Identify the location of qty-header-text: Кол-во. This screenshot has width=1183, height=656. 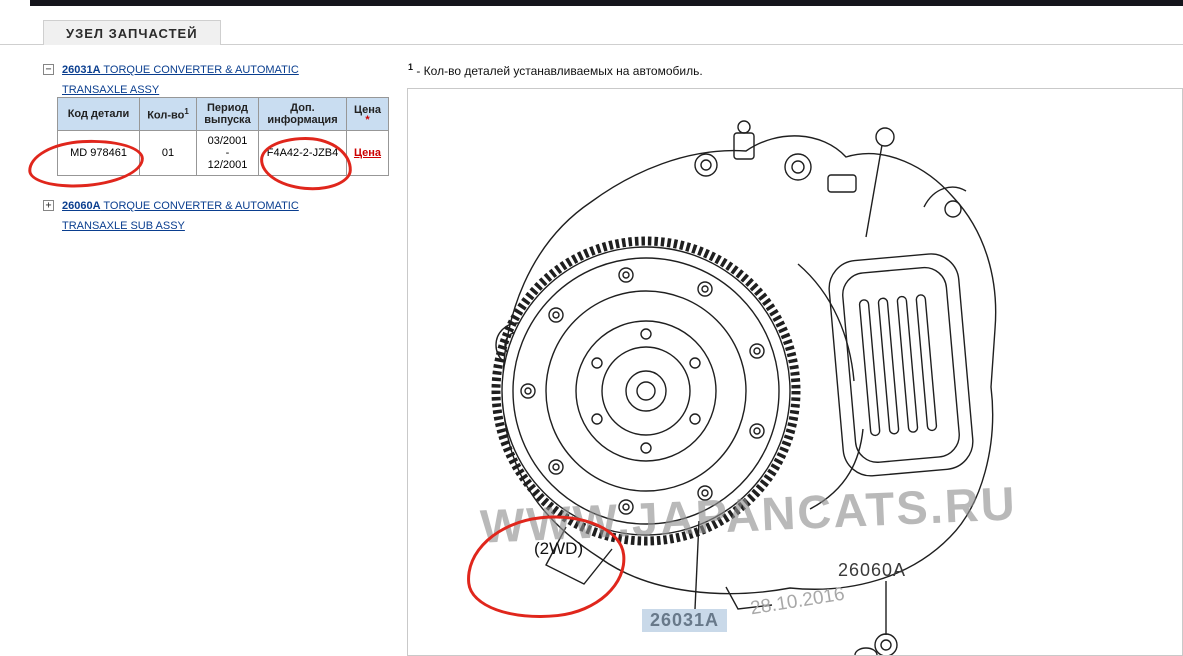
(166, 115).